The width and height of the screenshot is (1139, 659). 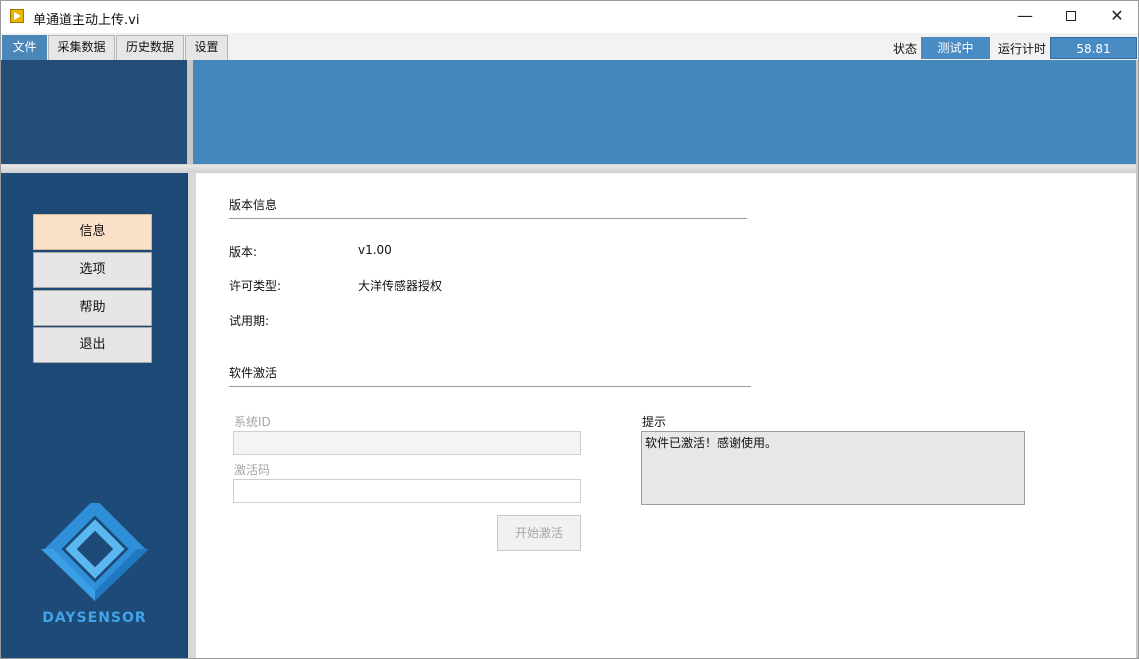 I want to click on hint-label: 提示, so click(x=654, y=422).